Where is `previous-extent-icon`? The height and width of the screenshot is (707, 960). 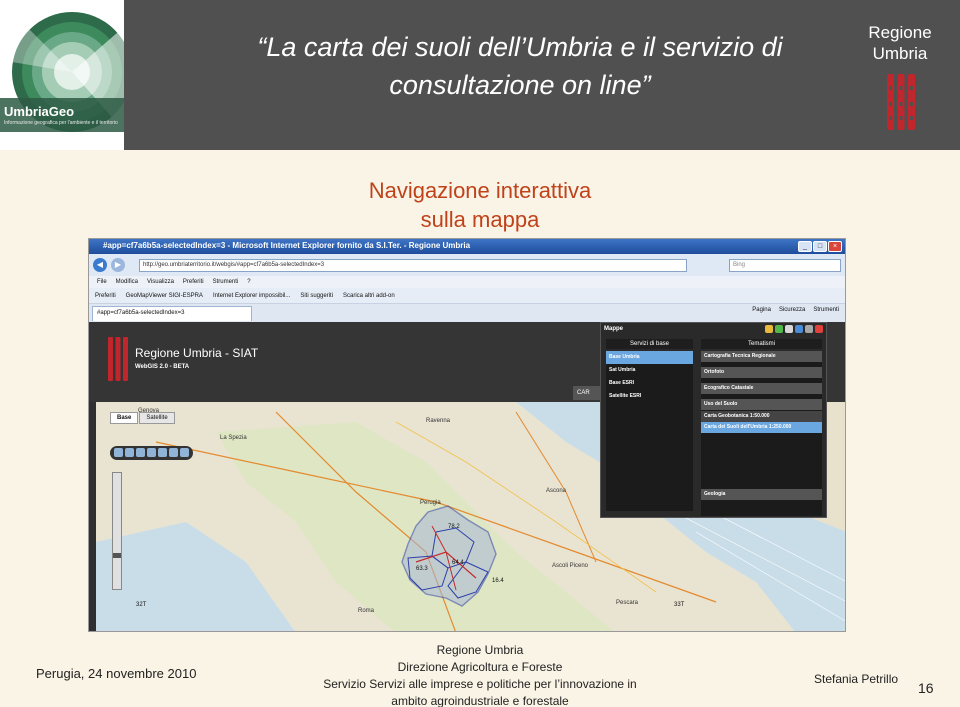
previous-extent-icon is located at coordinates (184, 452).